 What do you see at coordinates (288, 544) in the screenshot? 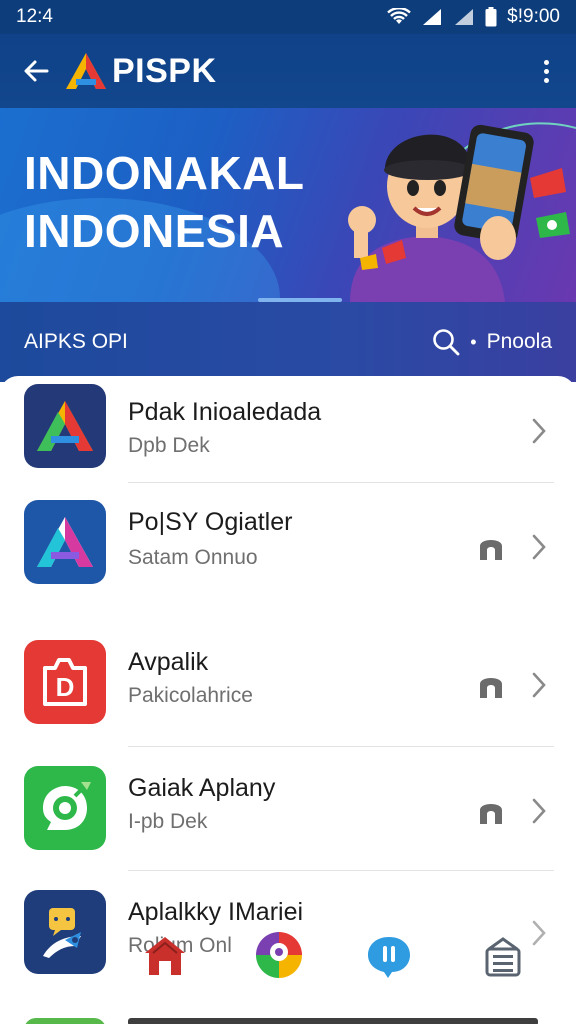
I see `list-item: Po|SY Ogiatler Satam Onnuo` at bounding box center [288, 544].